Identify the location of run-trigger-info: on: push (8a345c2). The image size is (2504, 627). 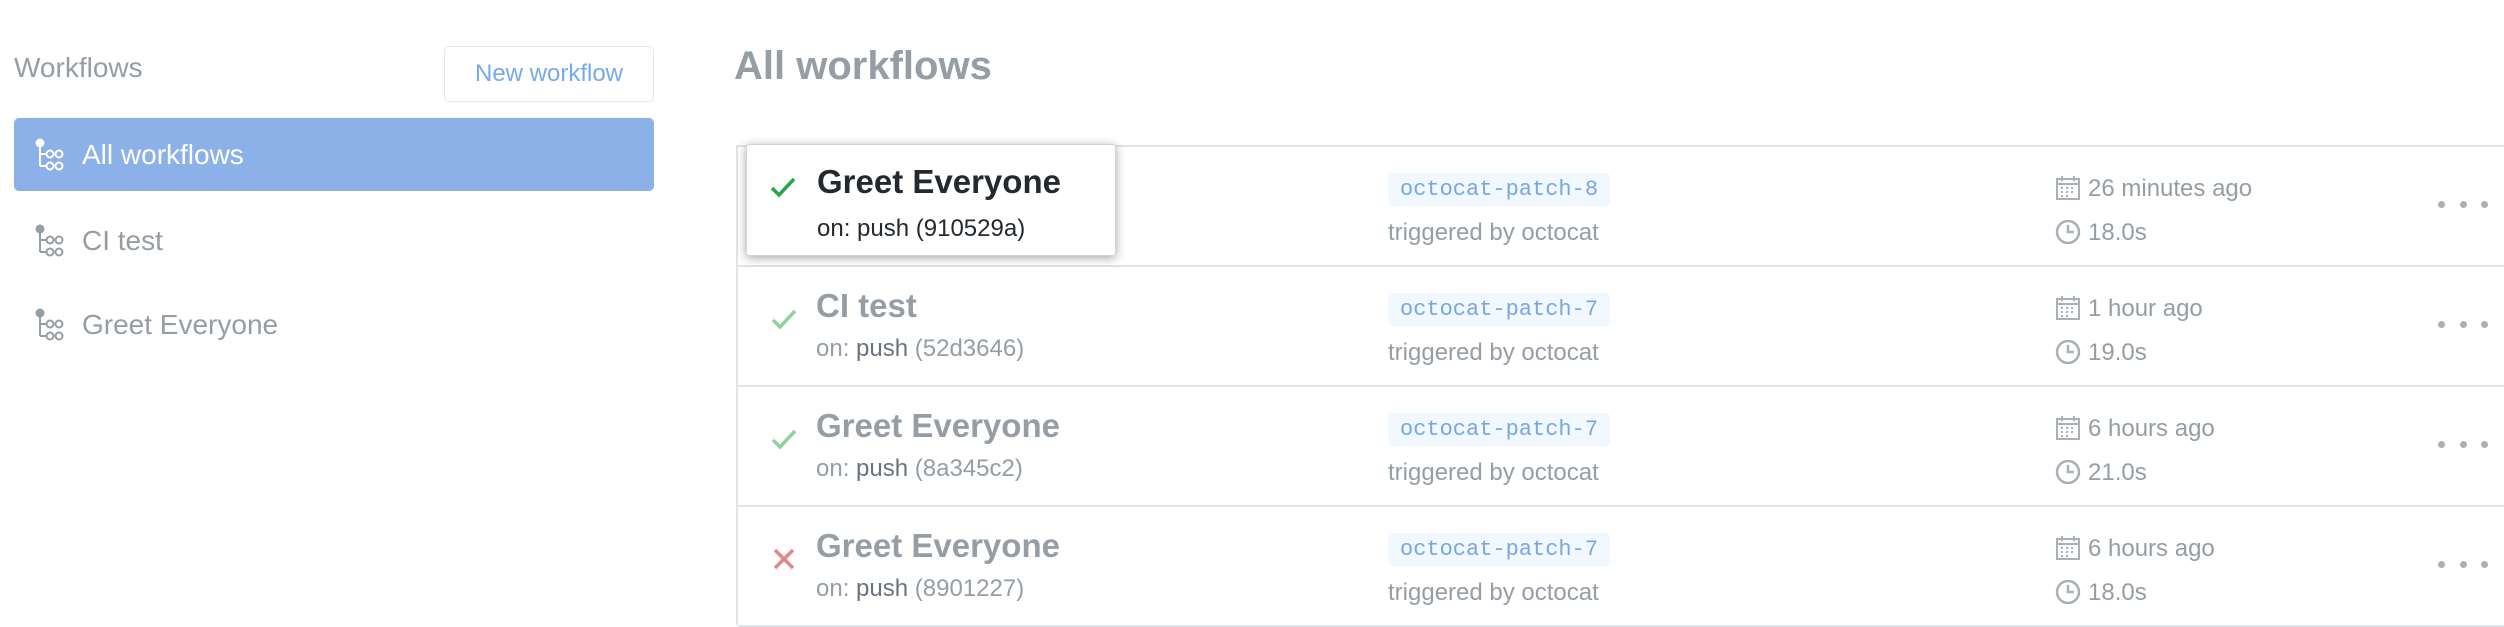
(919, 469).